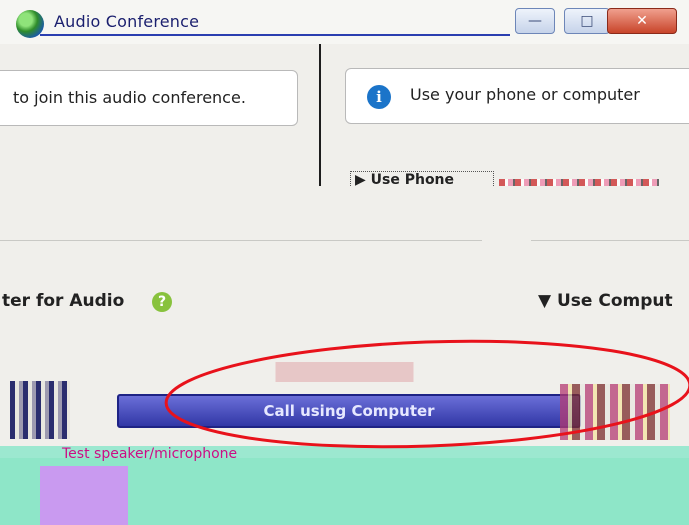 Image resolution: width=689 pixels, height=525 pixels. Describe the element at coordinates (379, 97) in the screenshot. I see `info-icon: i` at that location.